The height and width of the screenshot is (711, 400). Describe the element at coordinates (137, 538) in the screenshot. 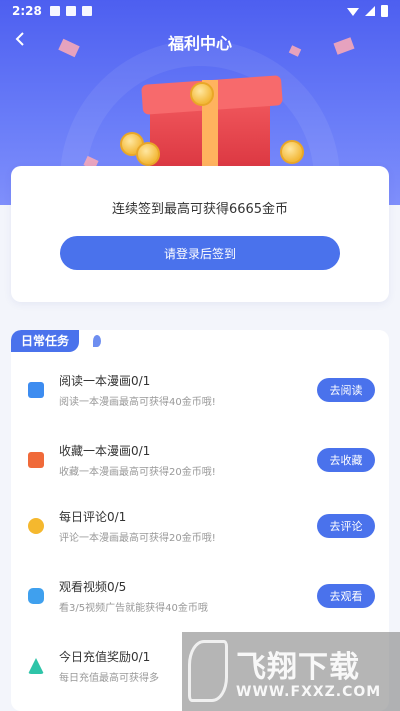

I see `task-desc: 评论一本漫画最高可获得20金币哦!` at that location.